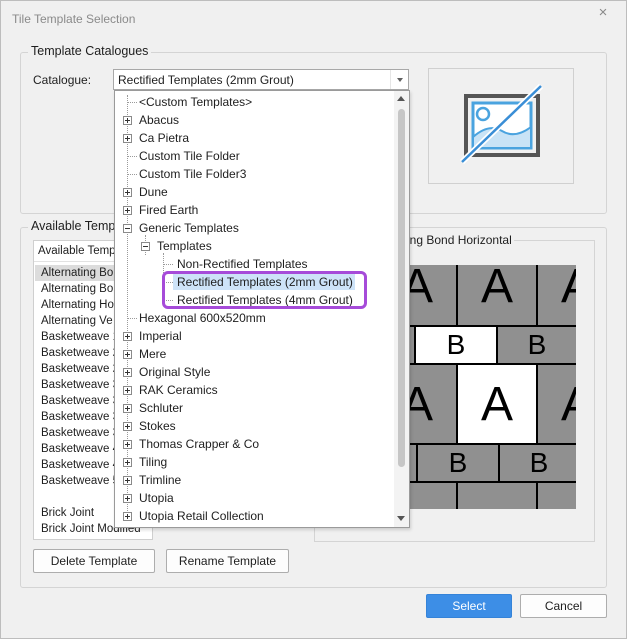 This screenshot has width=627, height=639. I want to click on tree-item: Imperial, so click(160, 336).